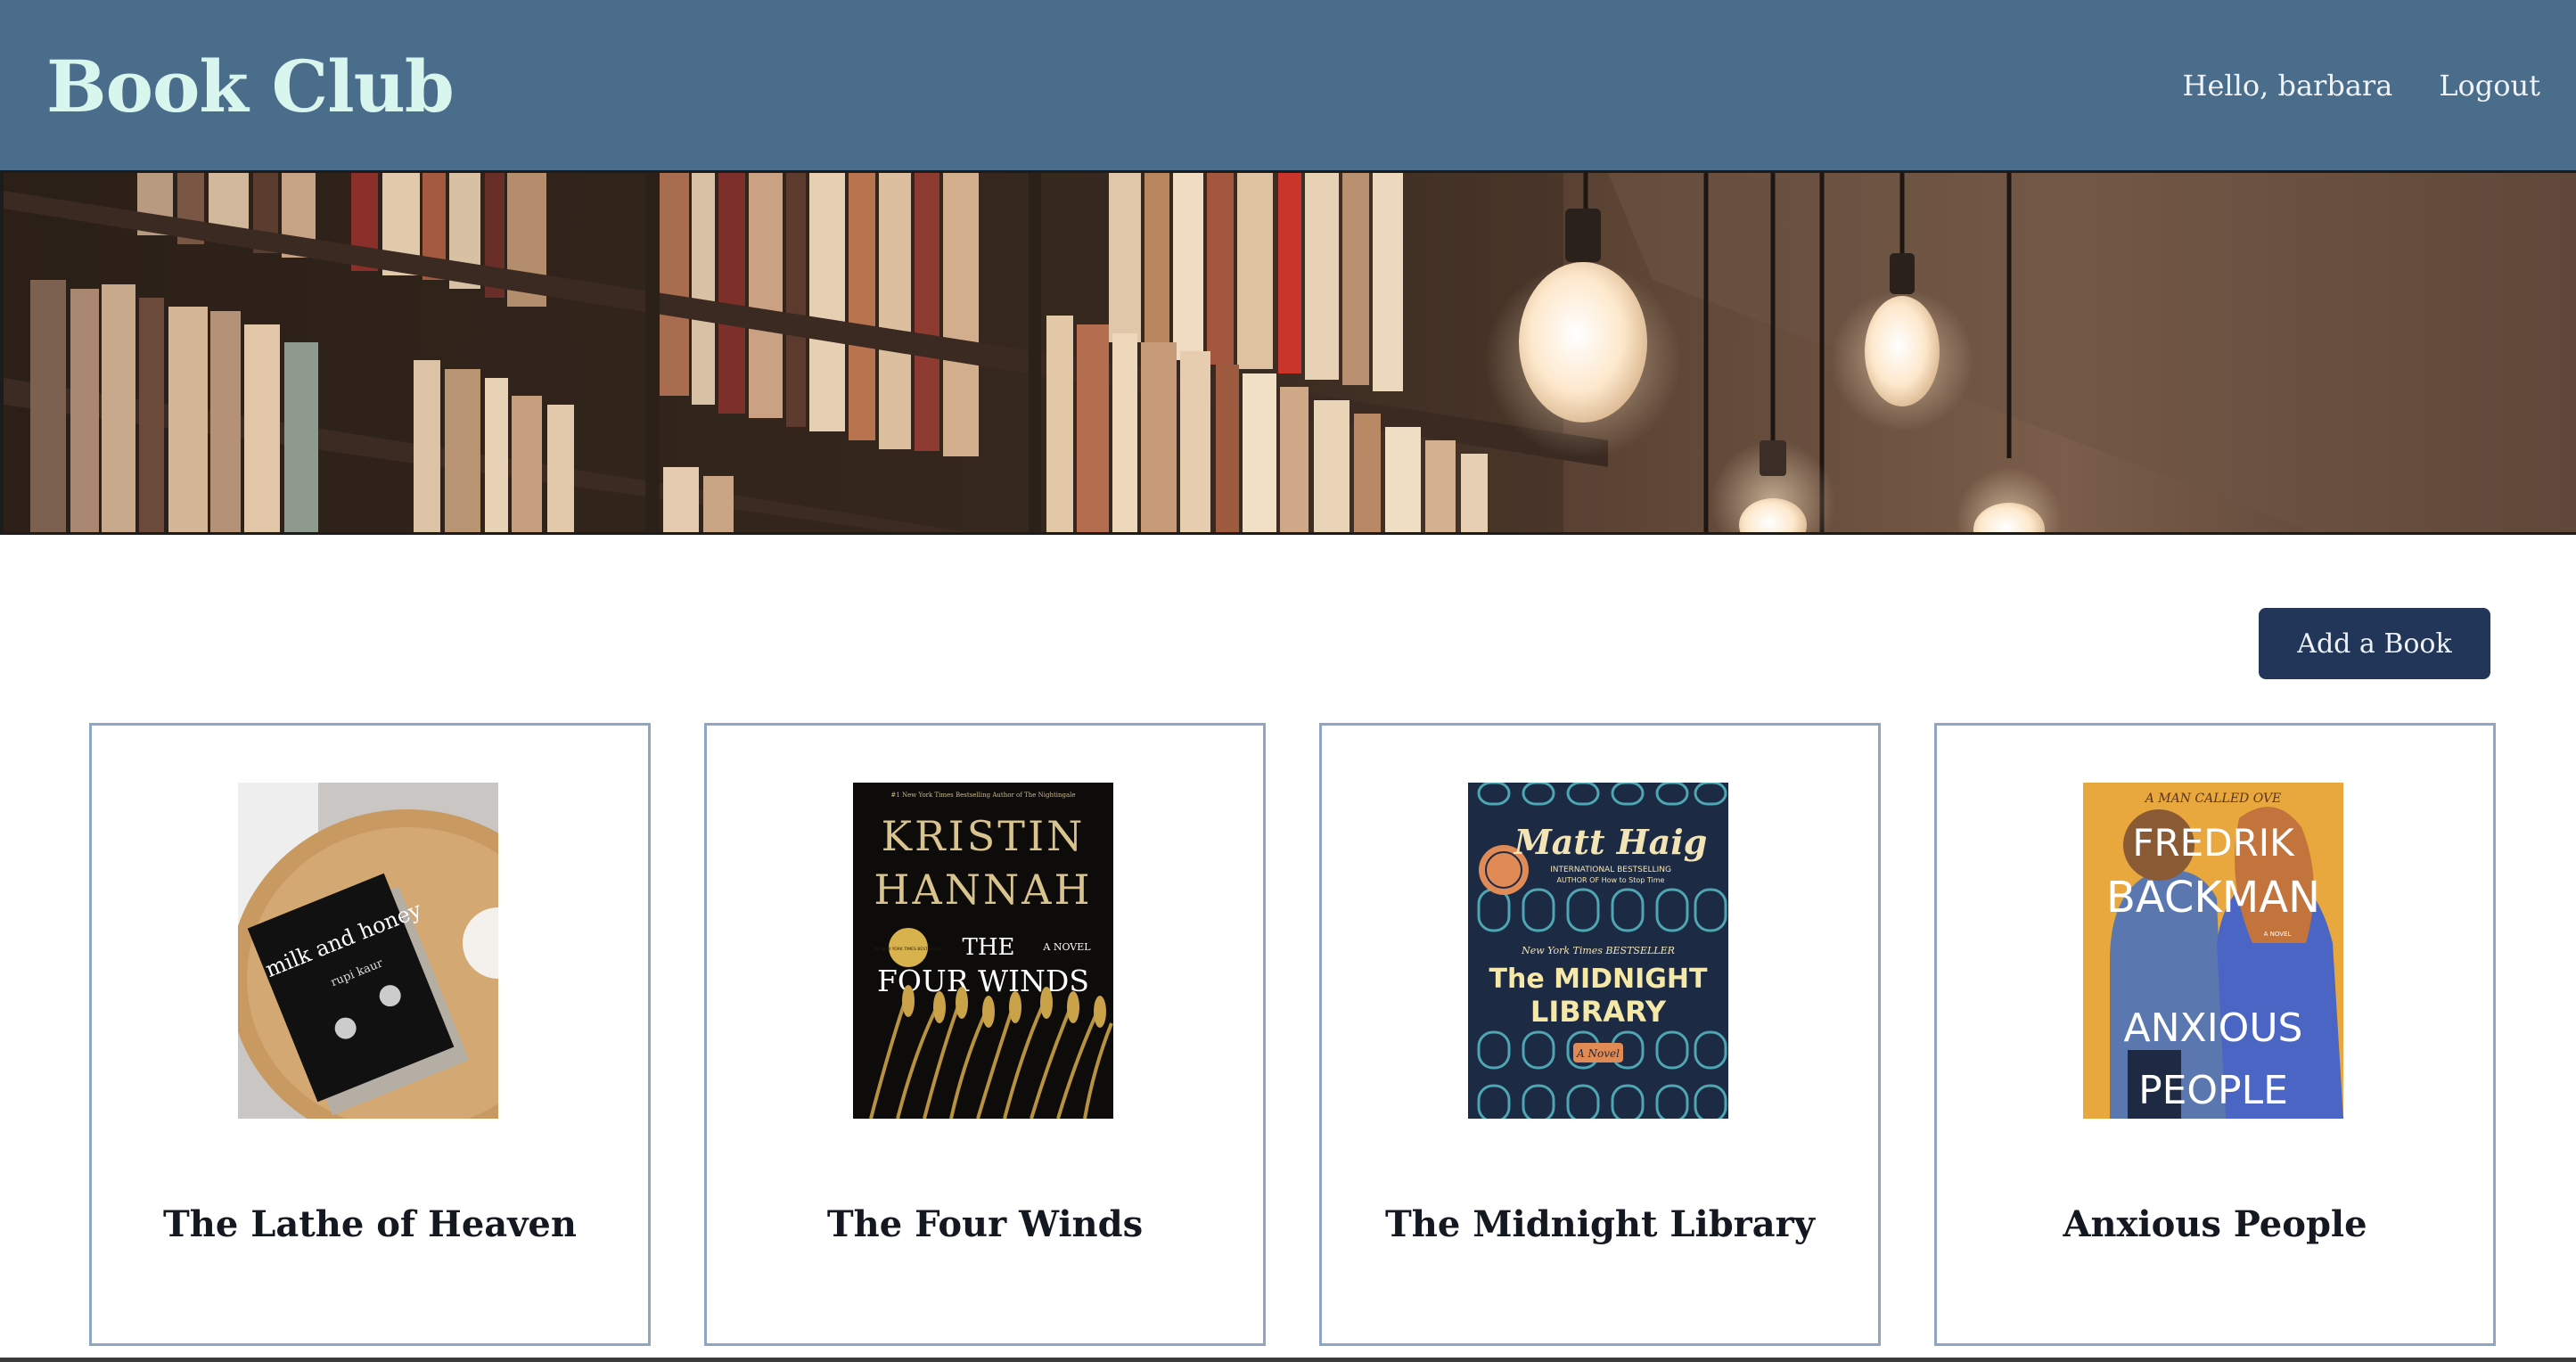 This screenshot has height=1362, width=2576. Describe the element at coordinates (984, 836) in the screenshot. I see `cover-author-first: KRISTIN` at that location.